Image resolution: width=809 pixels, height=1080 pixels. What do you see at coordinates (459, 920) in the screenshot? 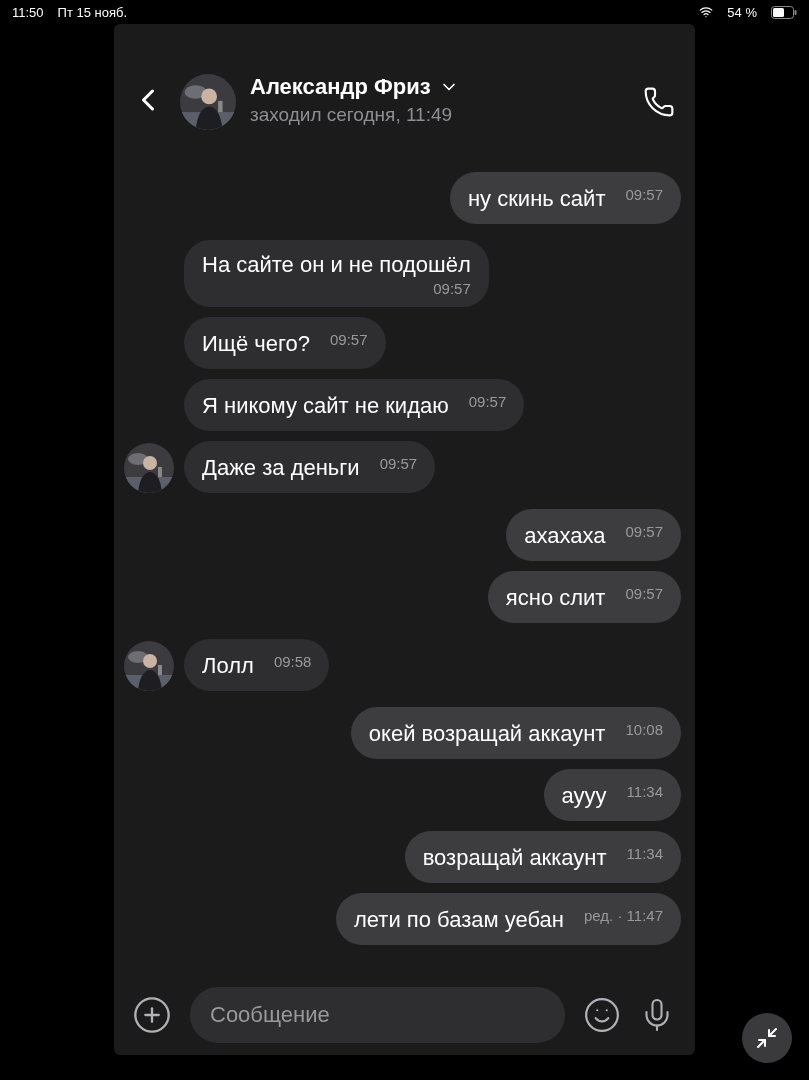
I see `message-text: лети по базам уебан` at bounding box center [459, 920].